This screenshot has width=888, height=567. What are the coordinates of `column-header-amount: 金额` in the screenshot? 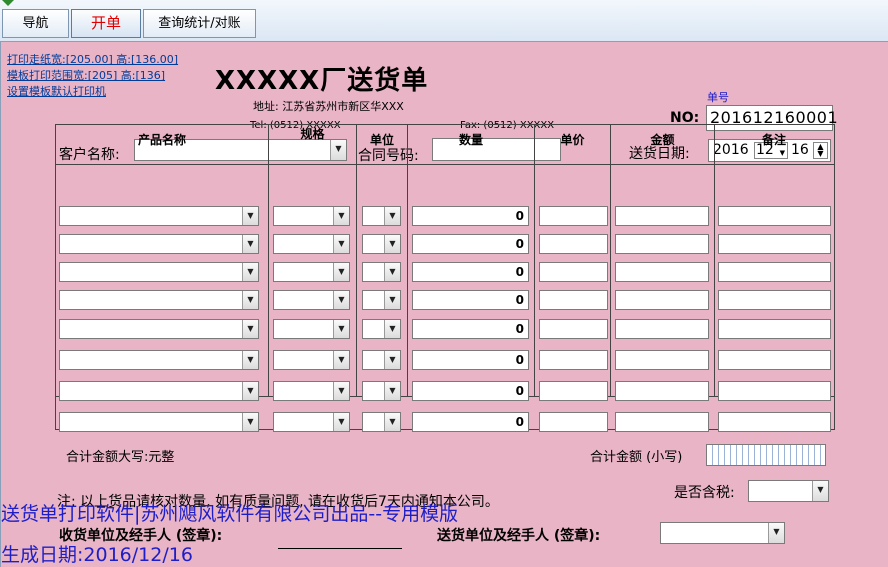 It's located at (662, 140).